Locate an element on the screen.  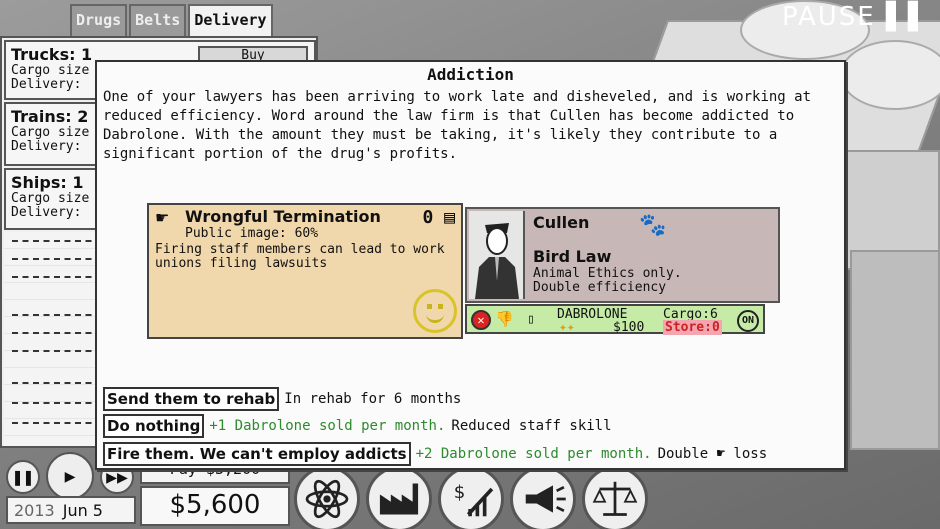
pointing-hand-icon: ☛ is located at coordinates (162, 217).